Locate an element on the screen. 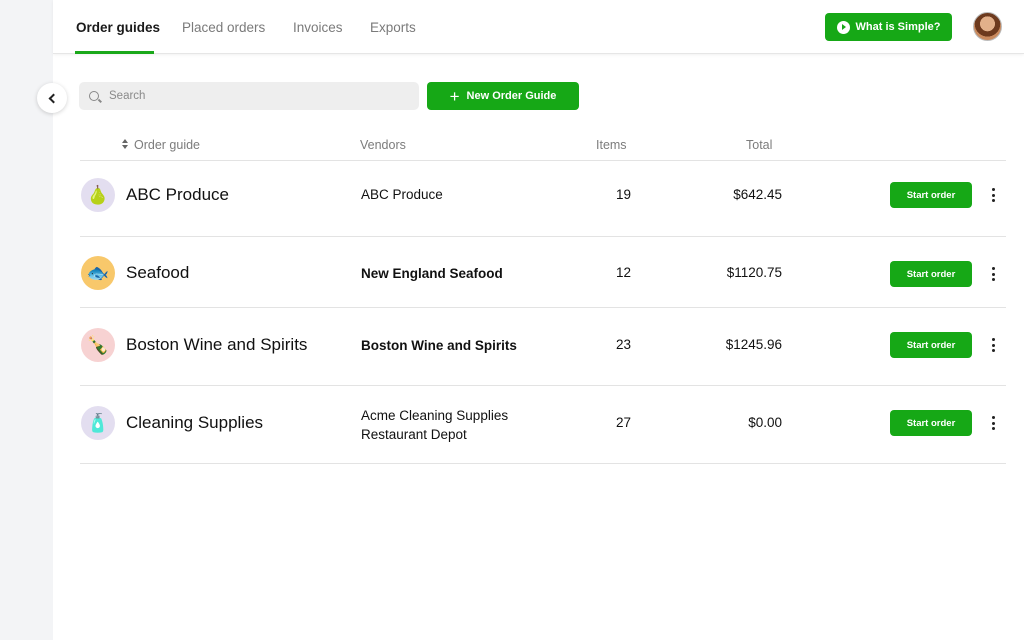  what-is-simple-button: What is Simple? is located at coordinates (888, 27).